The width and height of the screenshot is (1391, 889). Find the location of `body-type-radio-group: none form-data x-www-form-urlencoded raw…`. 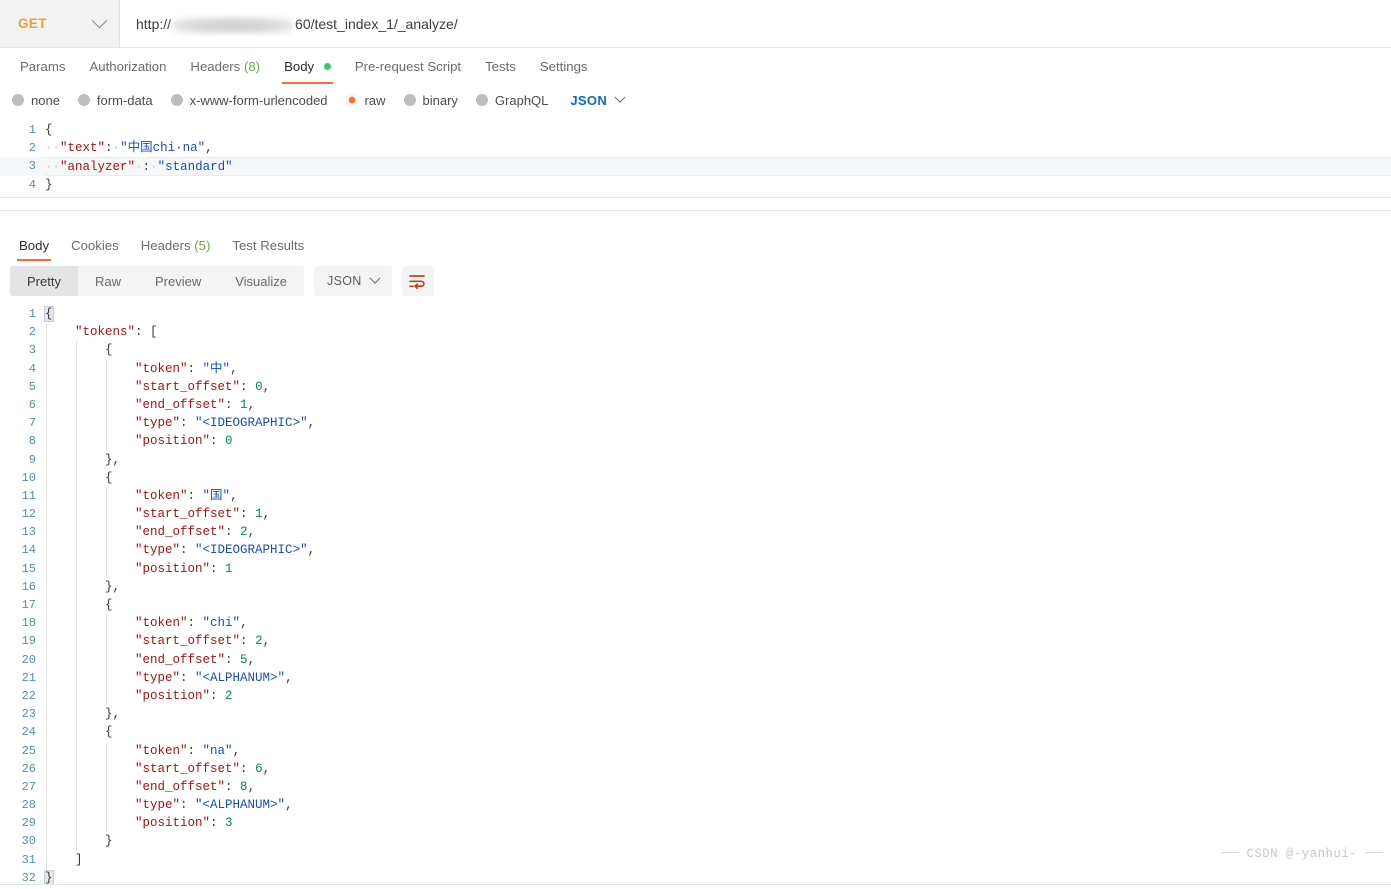

body-type-radio-group: none form-data x-www-form-urlencoded raw… is located at coordinates (695, 100).